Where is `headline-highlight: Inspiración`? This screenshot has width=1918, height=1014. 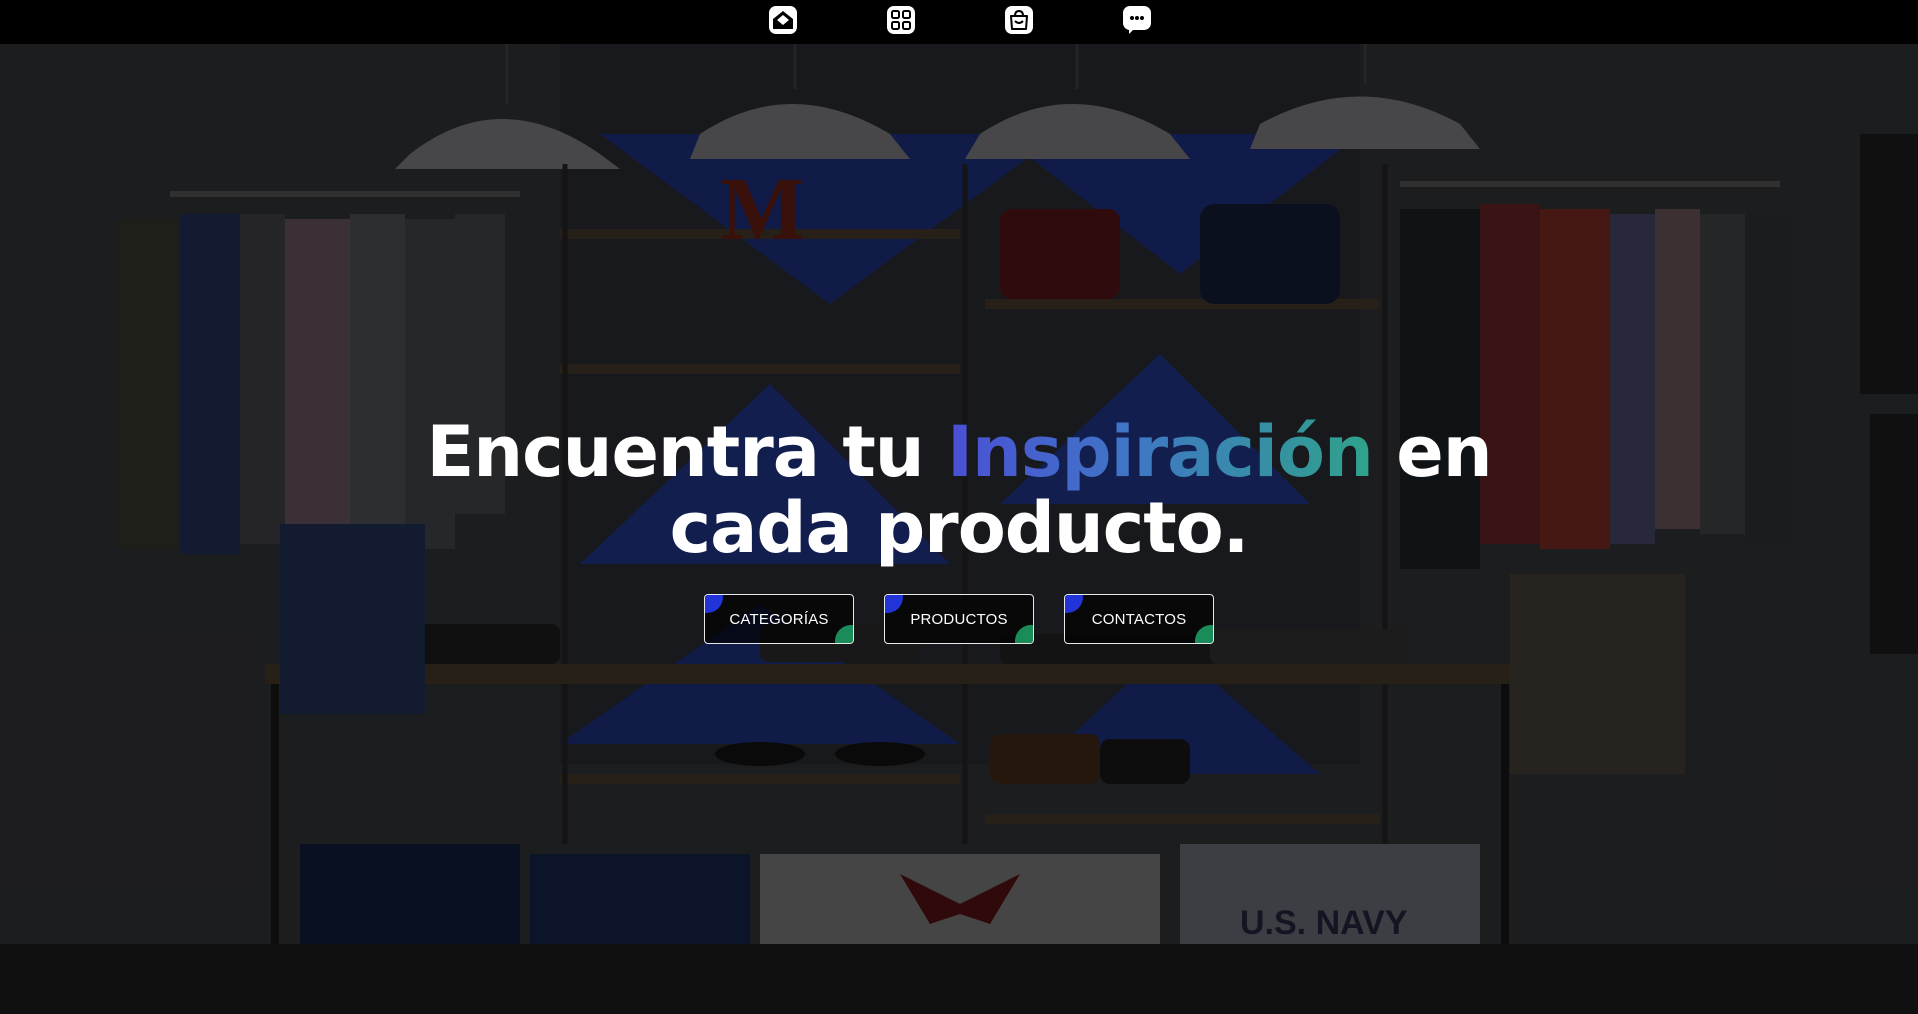 headline-highlight: Inspiración is located at coordinates (1160, 452).